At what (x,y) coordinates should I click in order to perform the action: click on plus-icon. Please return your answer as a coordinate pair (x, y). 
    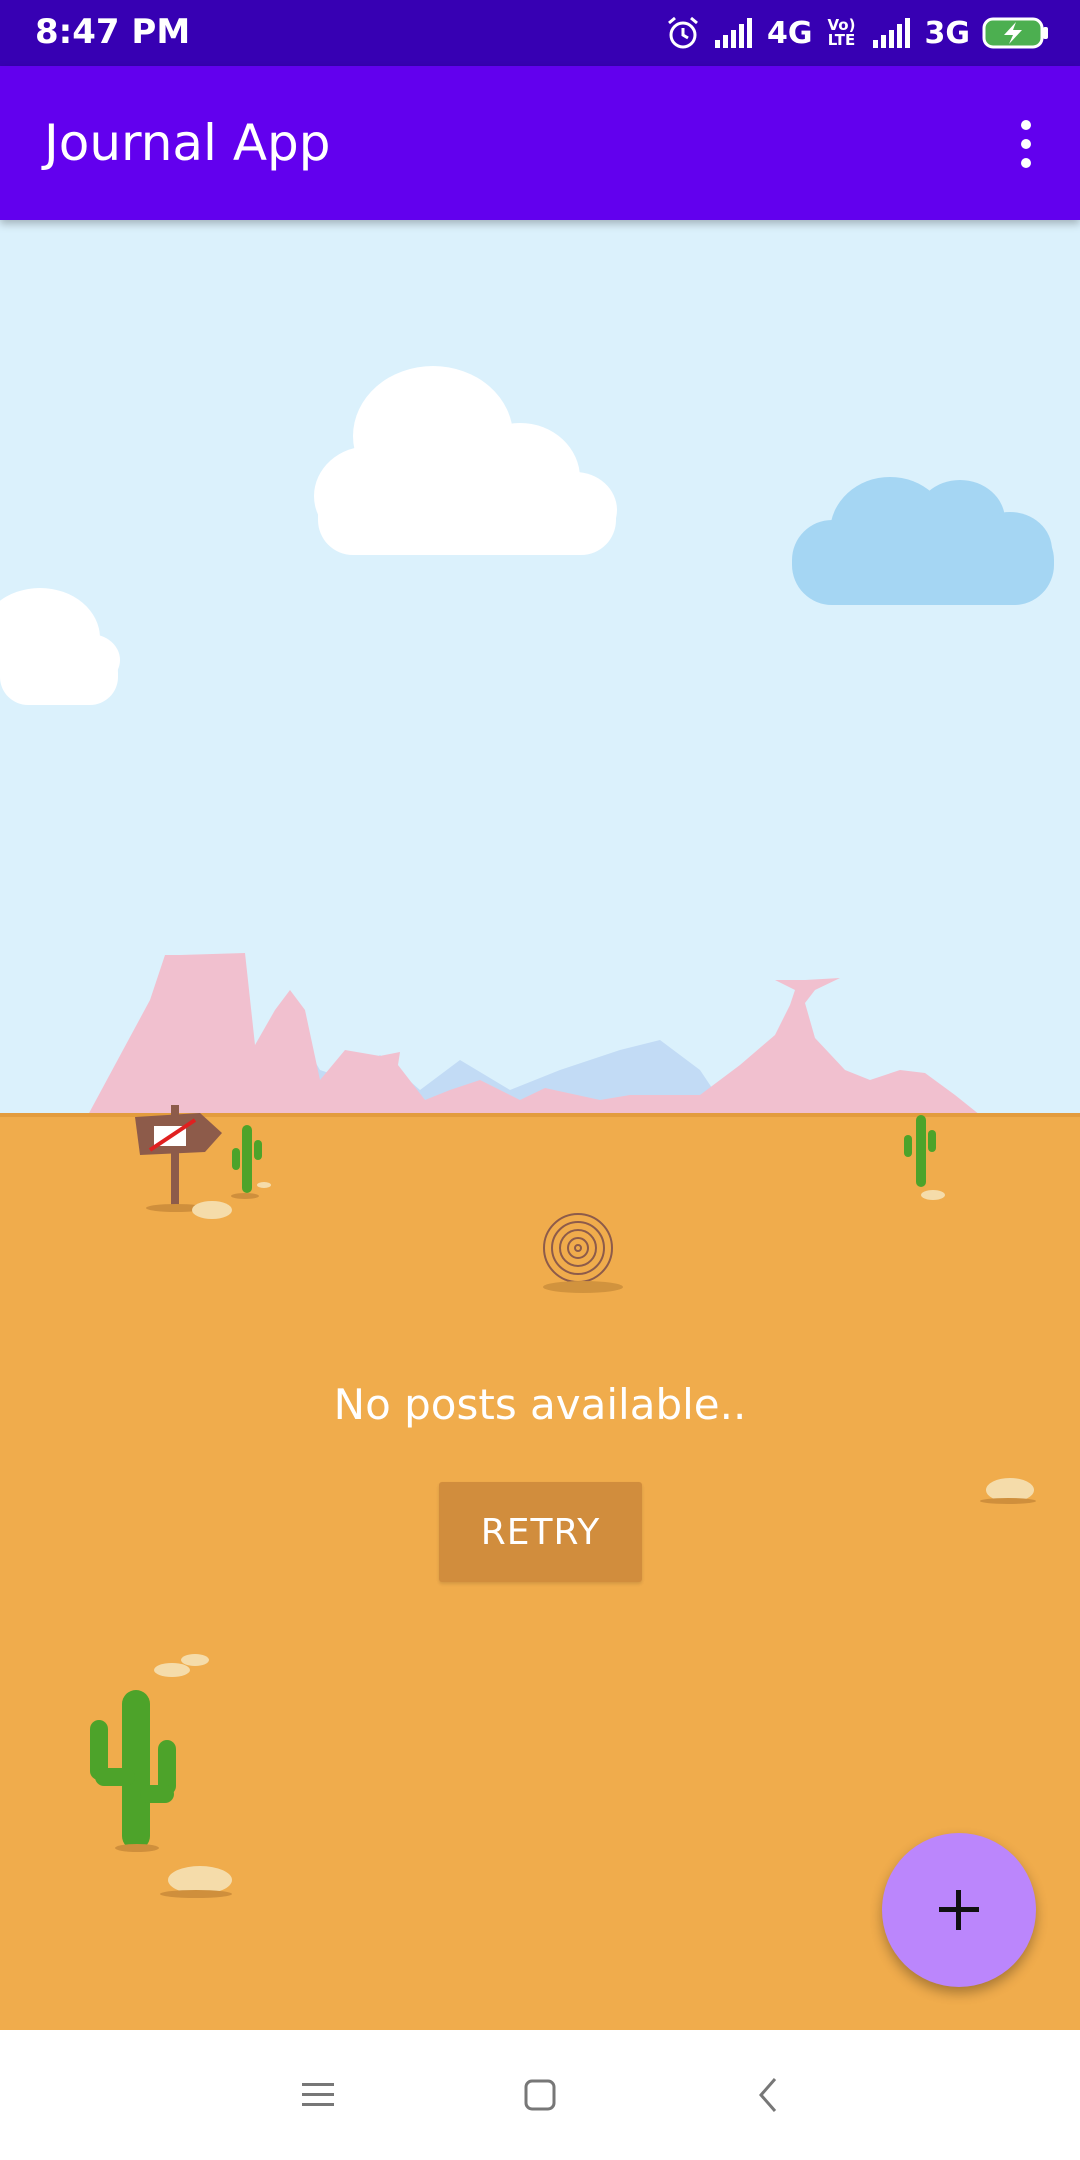
    Looking at the image, I should click on (959, 1910).